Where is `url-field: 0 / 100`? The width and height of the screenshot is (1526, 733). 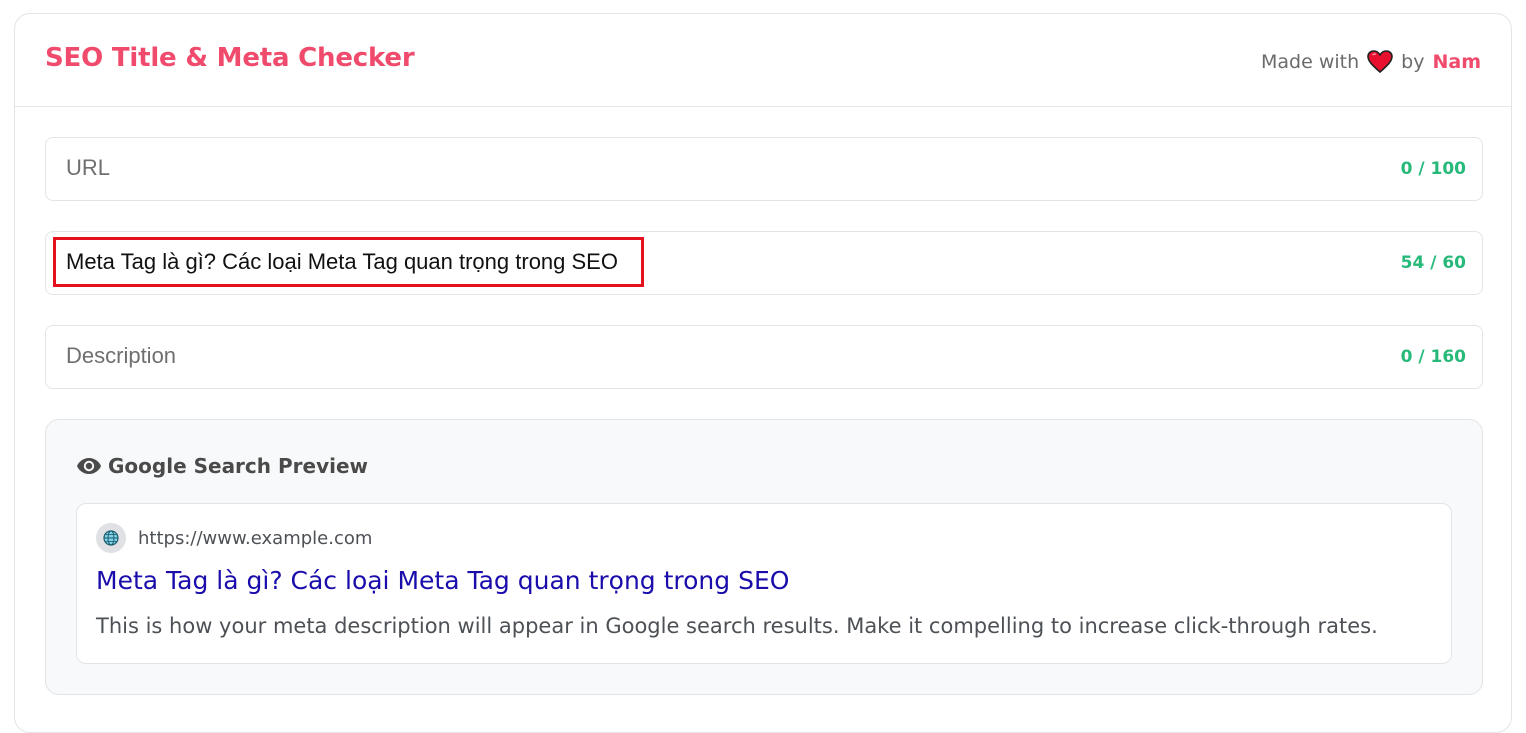 url-field: 0 / 100 is located at coordinates (764, 169).